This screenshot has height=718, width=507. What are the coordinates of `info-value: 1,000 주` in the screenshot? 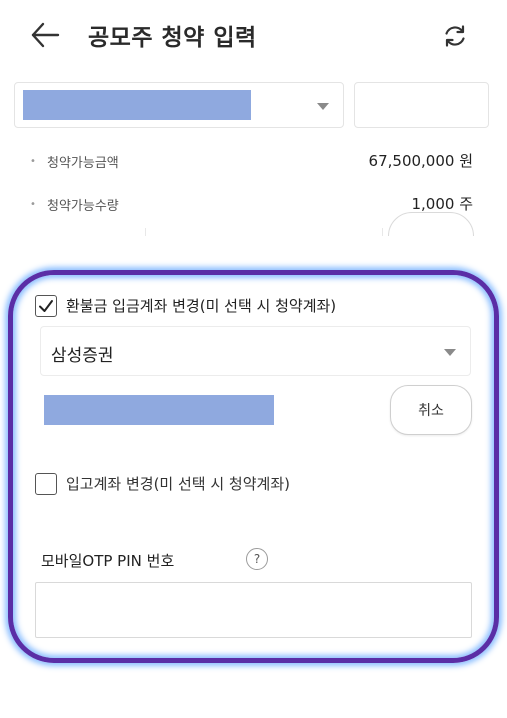 It's located at (442, 204).